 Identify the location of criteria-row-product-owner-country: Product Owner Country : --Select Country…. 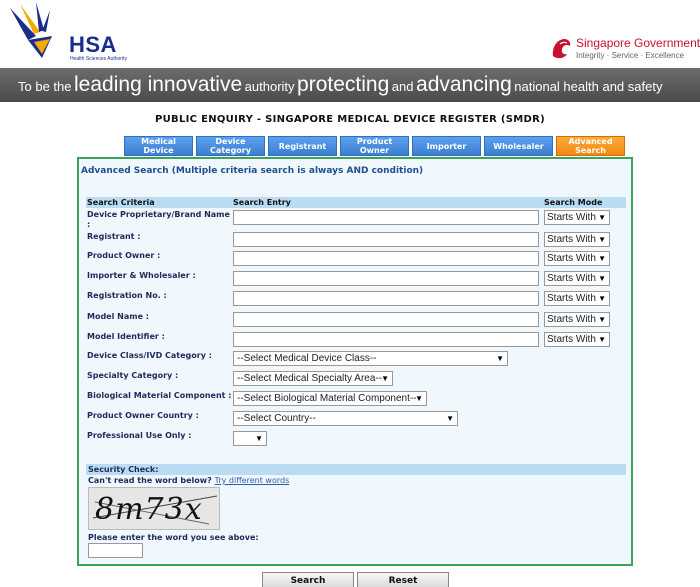
(356, 418).